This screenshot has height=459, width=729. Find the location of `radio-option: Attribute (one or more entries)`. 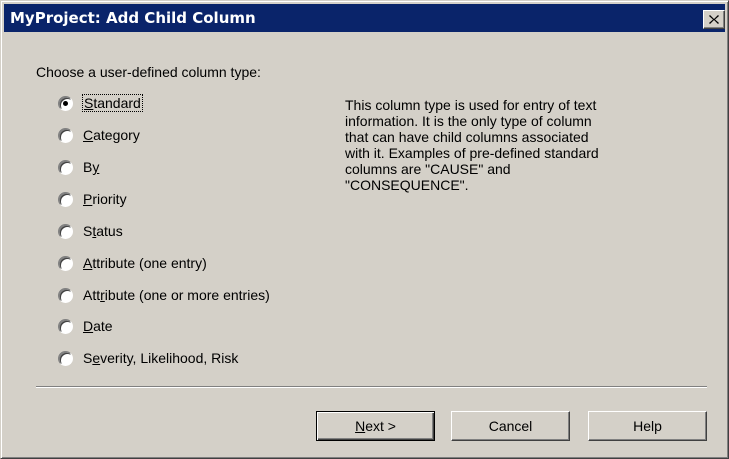

radio-option: Attribute (one or more entries) is located at coordinates (164, 295).